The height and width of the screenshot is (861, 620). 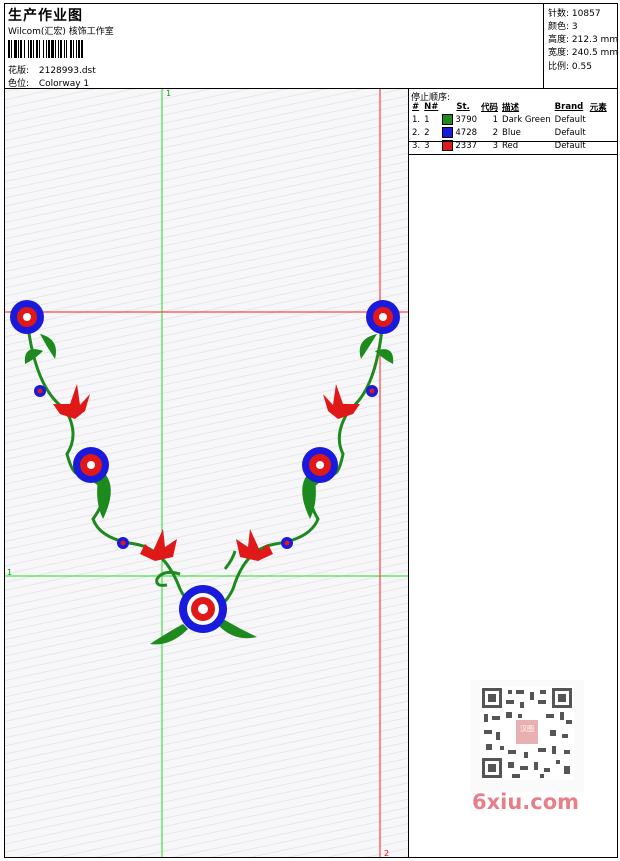 What do you see at coordinates (586, 14) in the screenshot?
I see `stitch-count-value: 10857` at bounding box center [586, 14].